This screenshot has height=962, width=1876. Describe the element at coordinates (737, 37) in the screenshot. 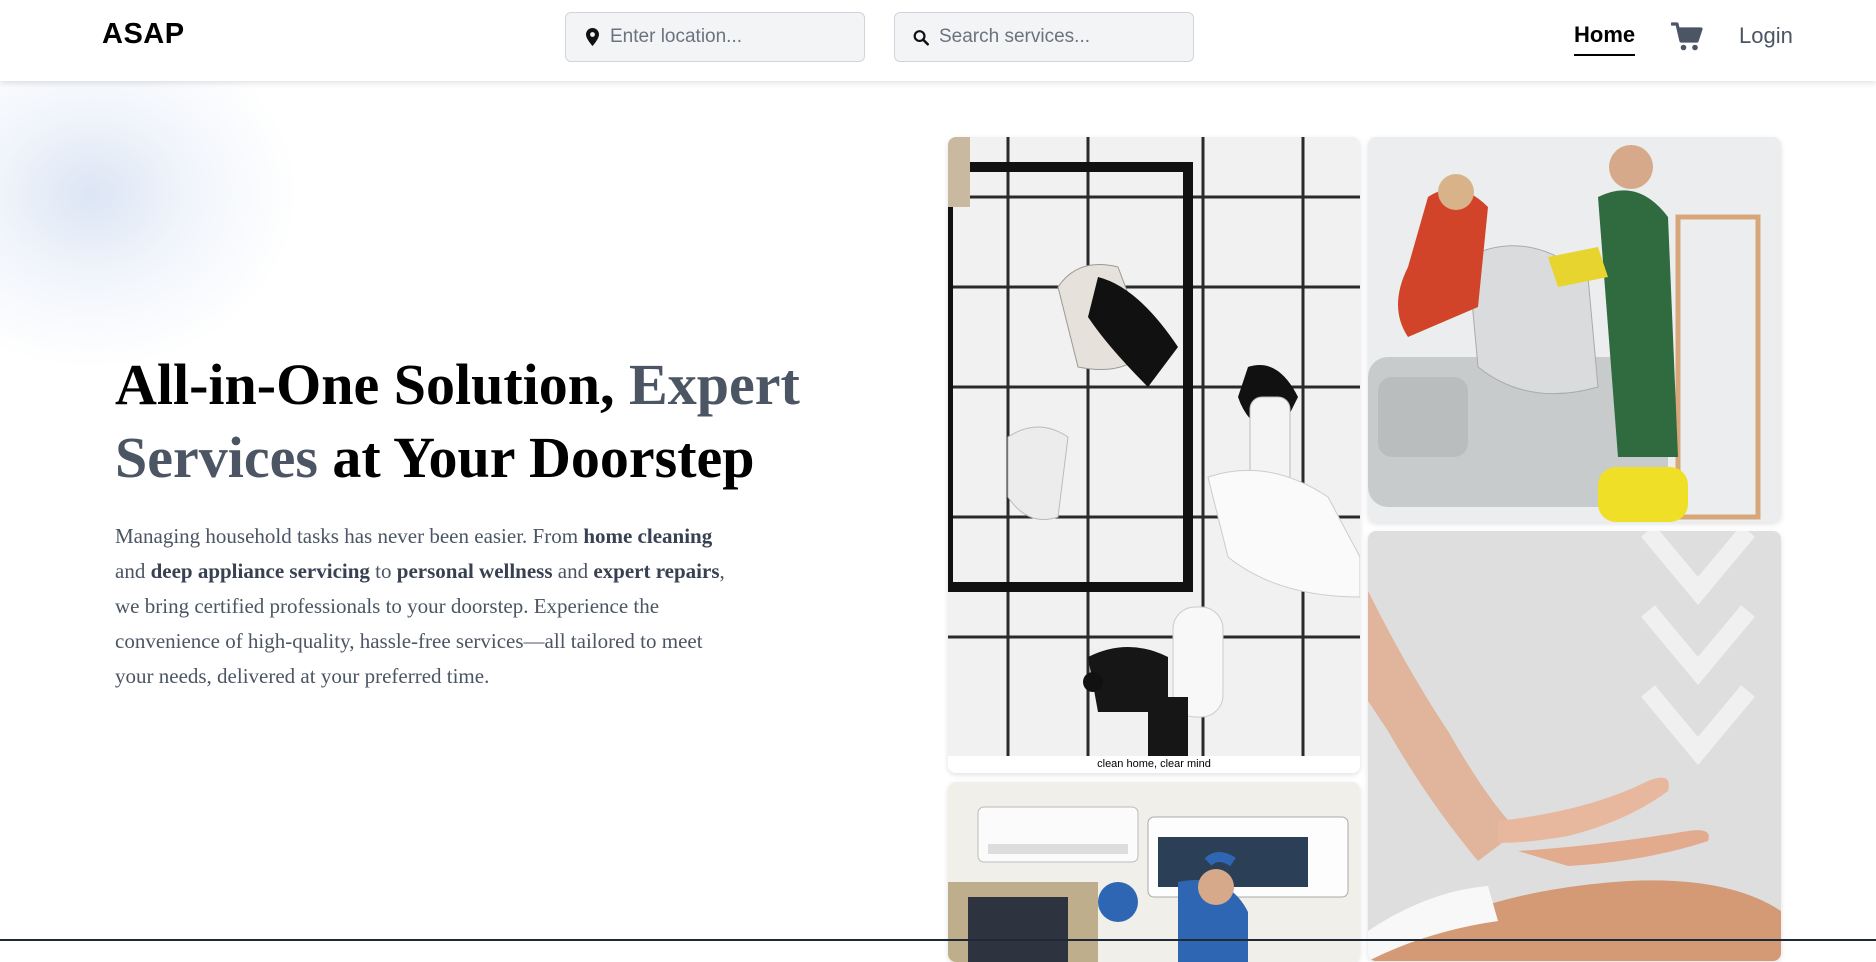

I see `location-input` at that location.